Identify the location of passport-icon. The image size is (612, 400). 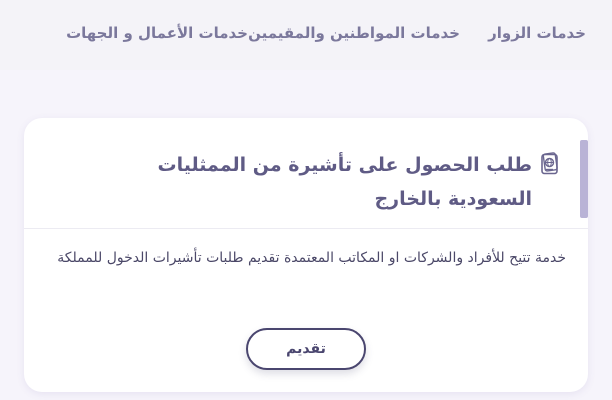
(550, 164).